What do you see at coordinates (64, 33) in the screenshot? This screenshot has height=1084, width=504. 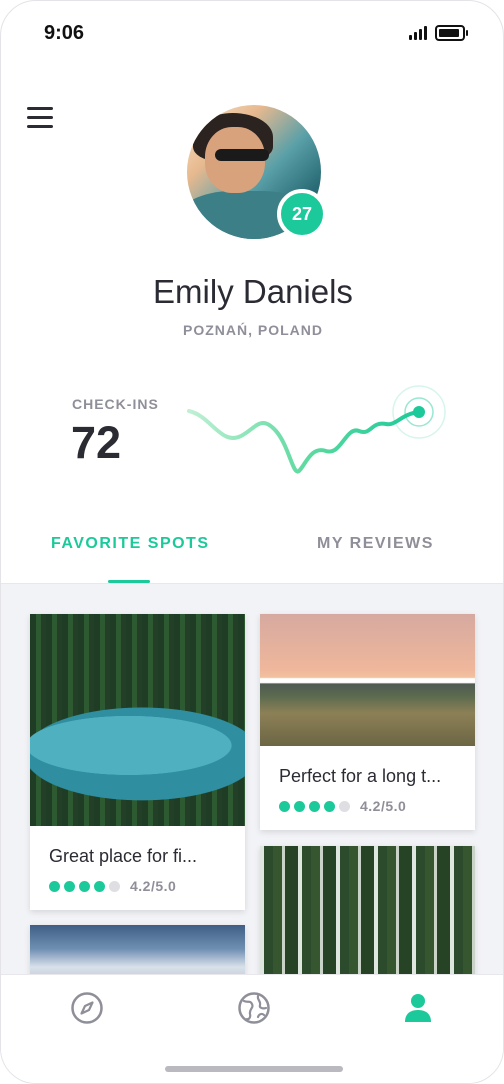 I see `status-time: 9:06` at bounding box center [64, 33].